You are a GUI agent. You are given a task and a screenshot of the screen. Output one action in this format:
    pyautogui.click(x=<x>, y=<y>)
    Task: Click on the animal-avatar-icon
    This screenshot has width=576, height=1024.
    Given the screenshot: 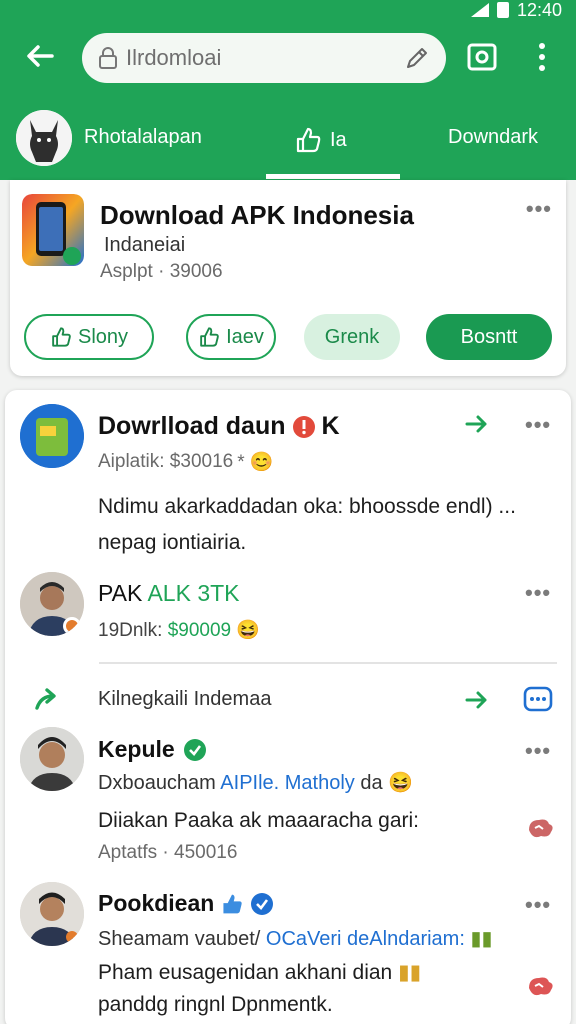 What is the action you would take?
    pyautogui.click(x=44, y=138)
    